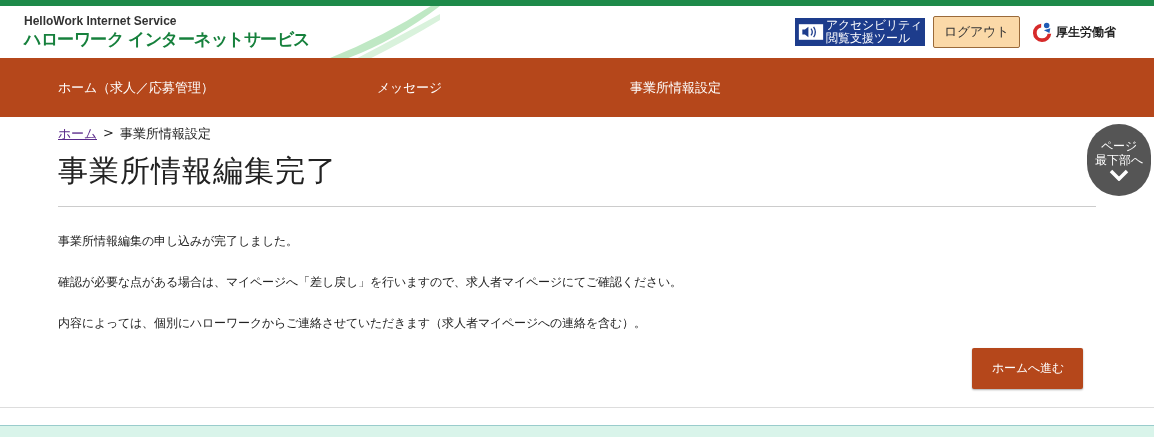 The width and height of the screenshot is (1154, 437). Describe the element at coordinates (370, 282) in the screenshot. I see `message-text: 確認が必要な点がある場合は、マイページへ「差し戻し」を行いますので、求人者マイページにてご確認ください。` at that location.